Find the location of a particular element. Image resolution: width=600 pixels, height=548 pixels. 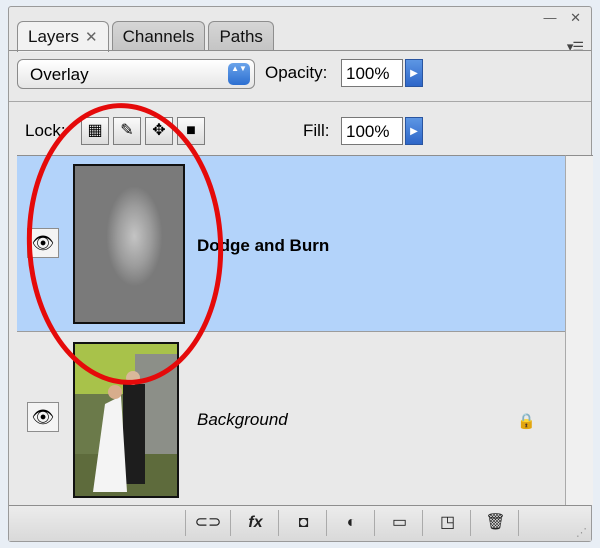

opacity-slider-button: ▶ is located at coordinates (414, 73).